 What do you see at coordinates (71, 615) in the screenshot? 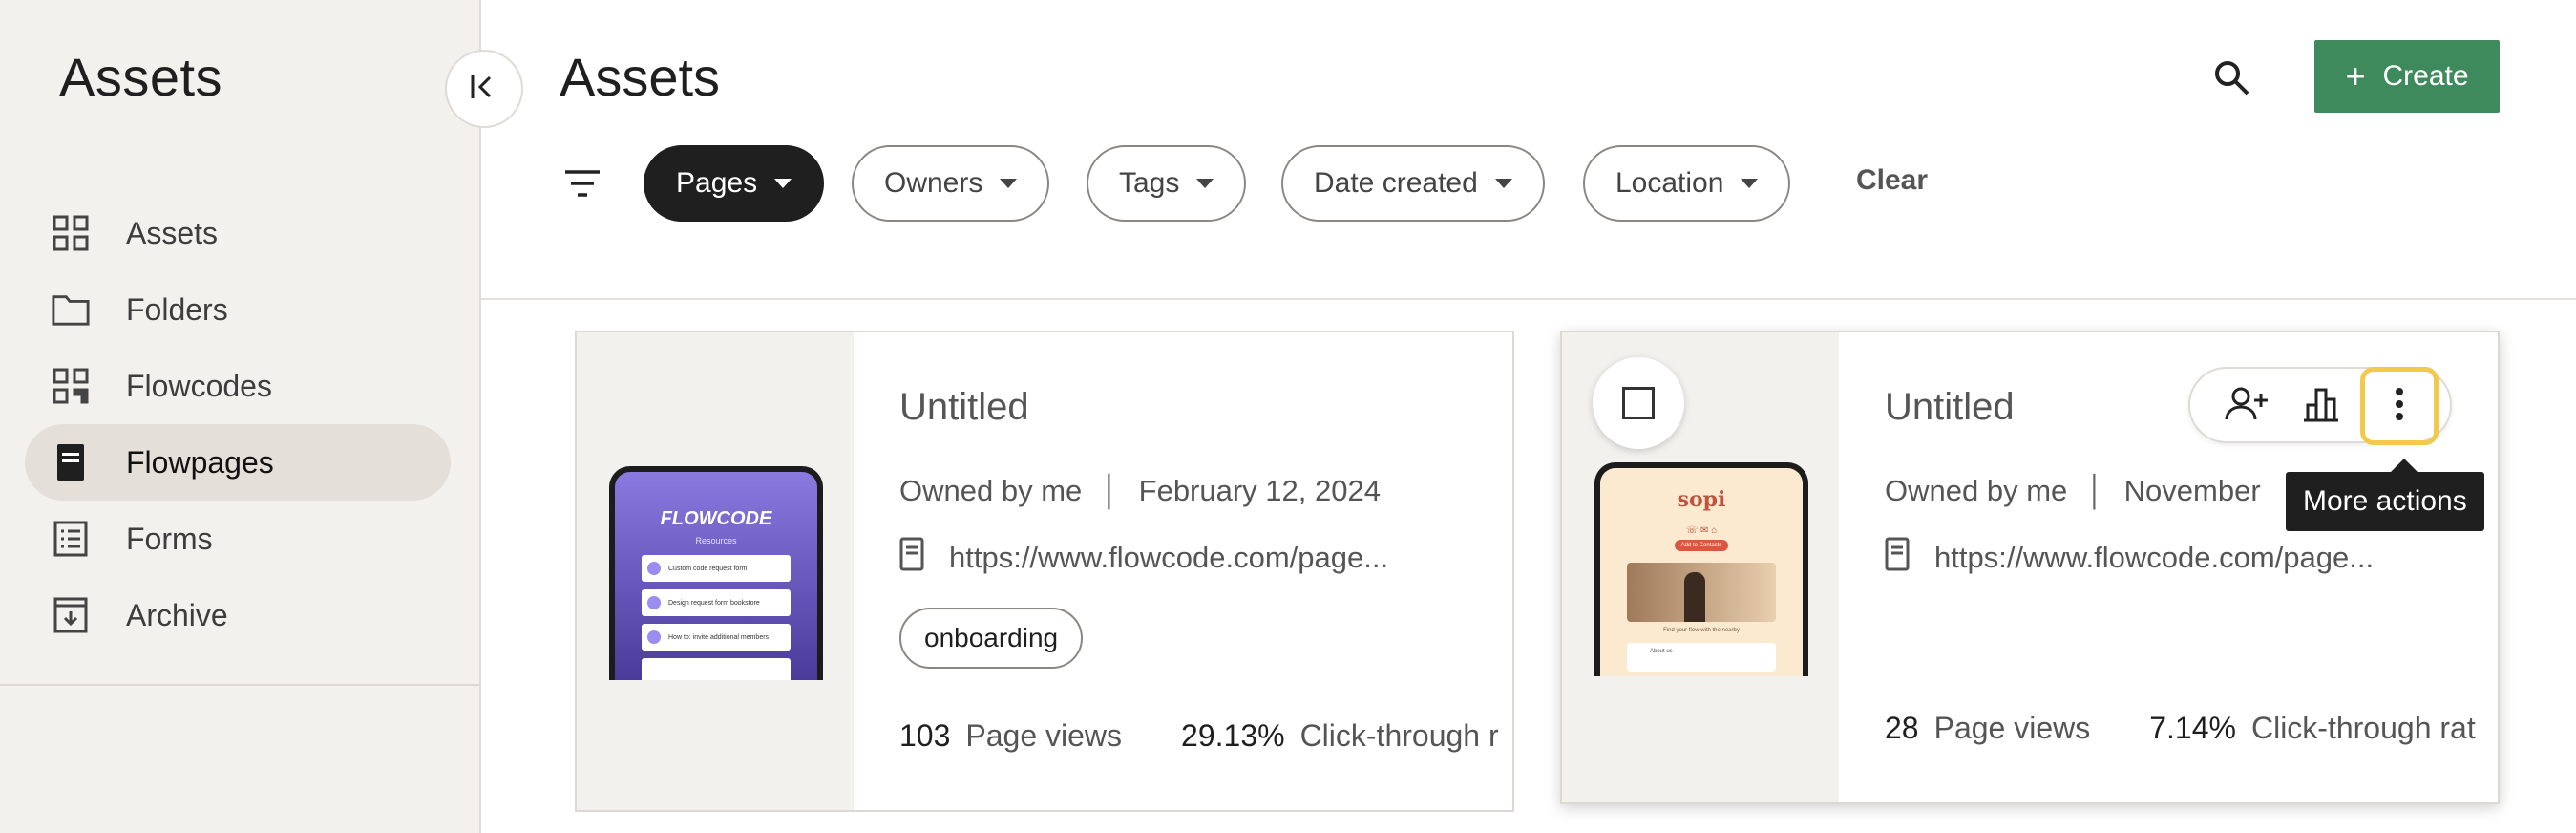
I see `archive-icon` at bounding box center [71, 615].